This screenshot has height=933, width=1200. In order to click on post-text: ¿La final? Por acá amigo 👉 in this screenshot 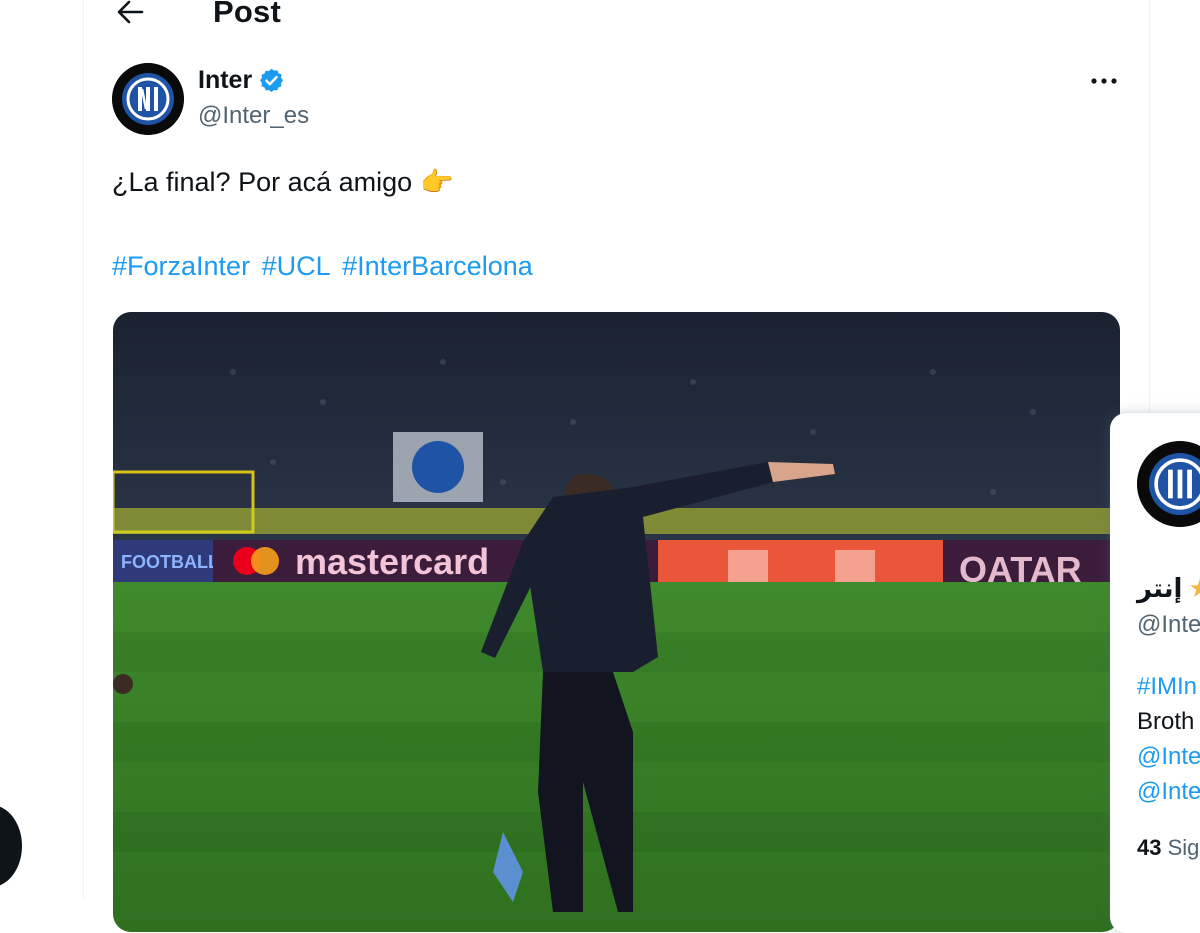, I will do `click(283, 182)`.